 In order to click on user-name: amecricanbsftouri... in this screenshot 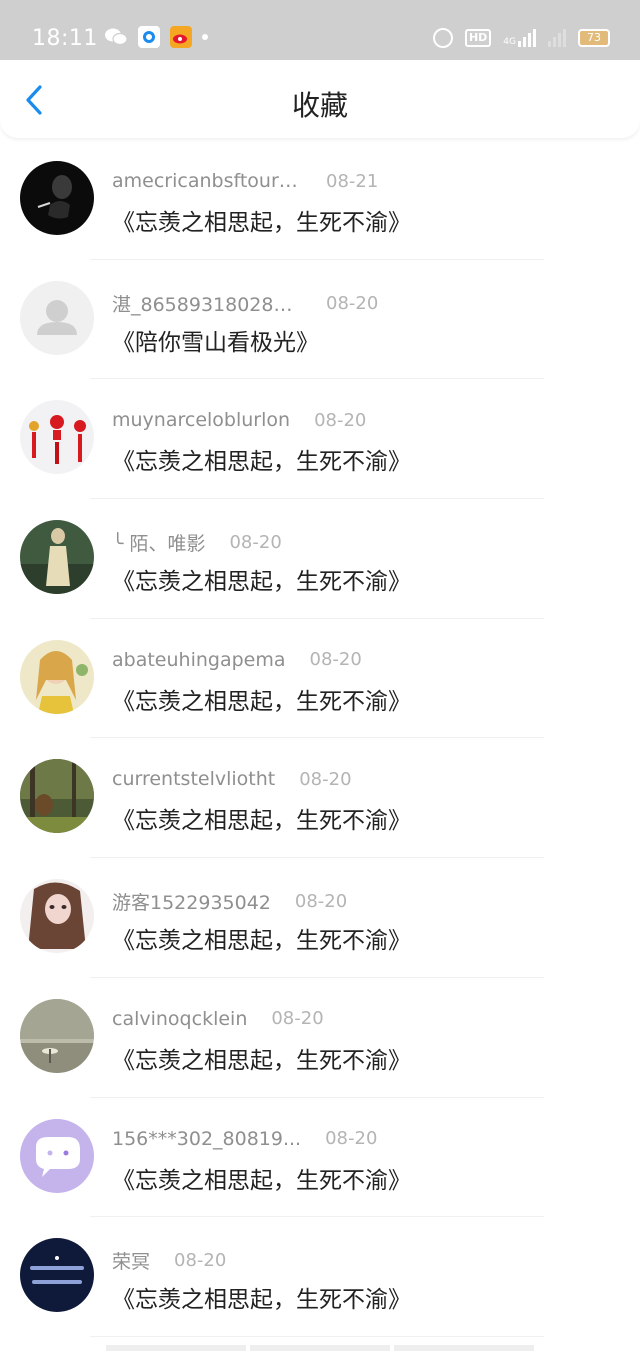, I will do `click(207, 181)`.